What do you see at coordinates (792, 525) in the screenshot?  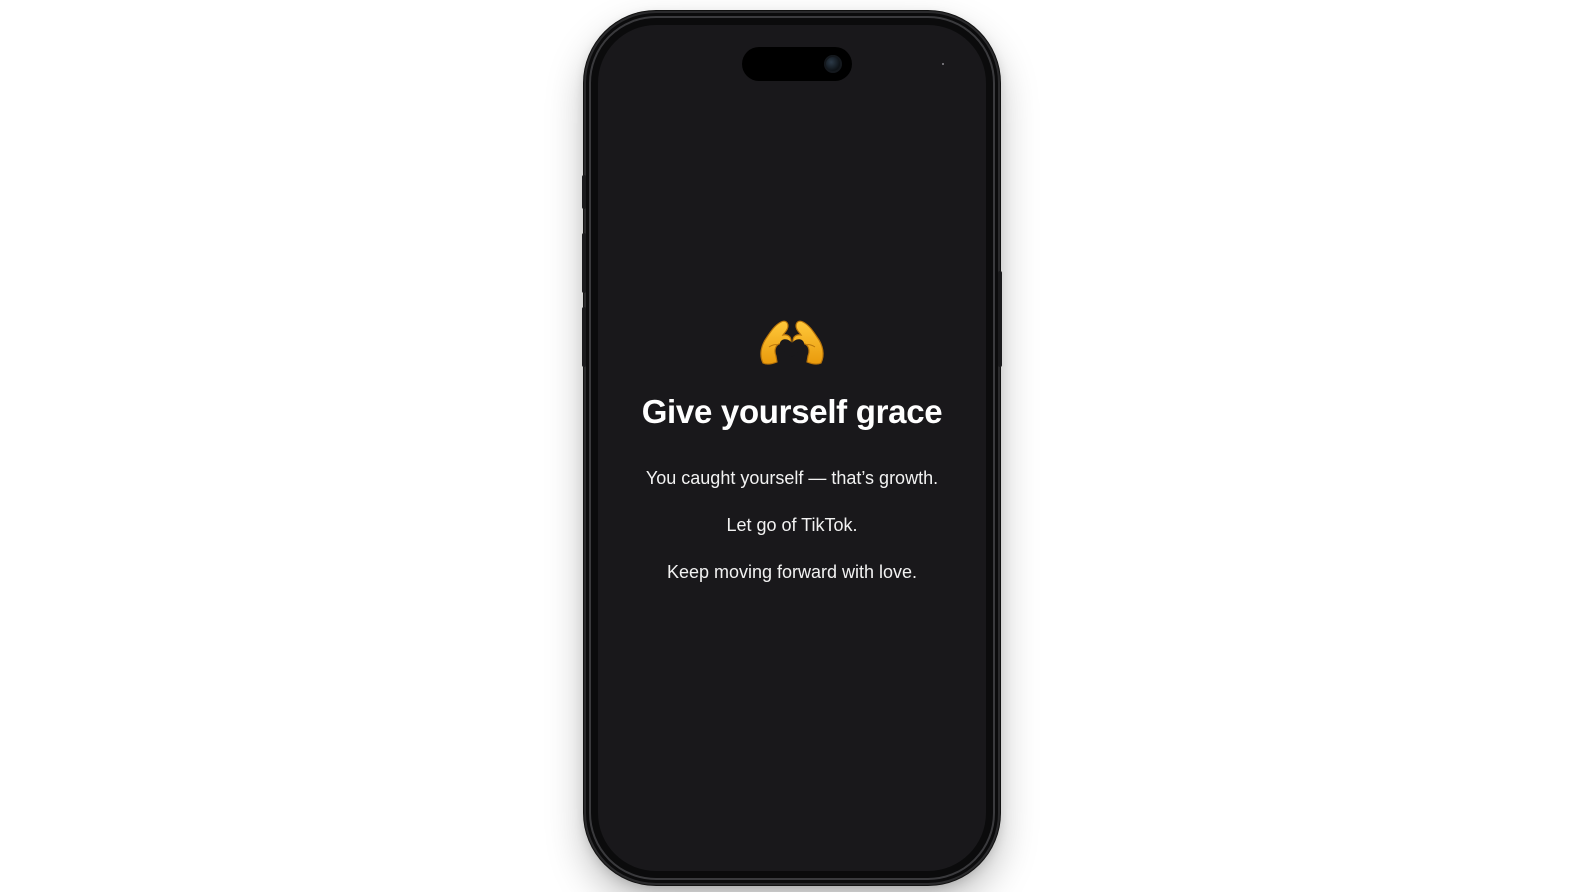 I see `message-line-2: Let go of TikTok.` at bounding box center [792, 525].